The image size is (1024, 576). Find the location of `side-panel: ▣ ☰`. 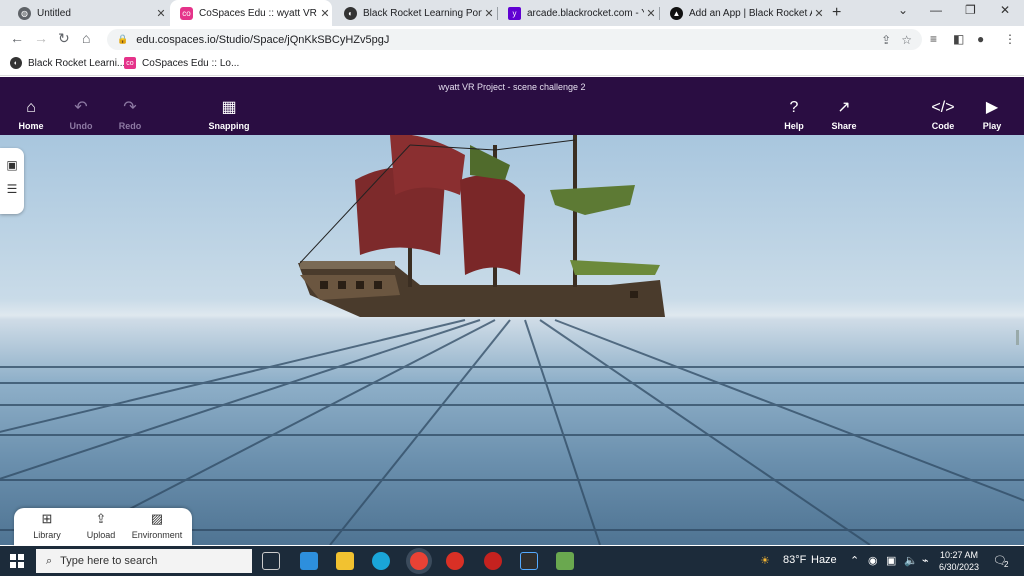

side-panel: ▣ ☰ is located at coordinates (12, 181).